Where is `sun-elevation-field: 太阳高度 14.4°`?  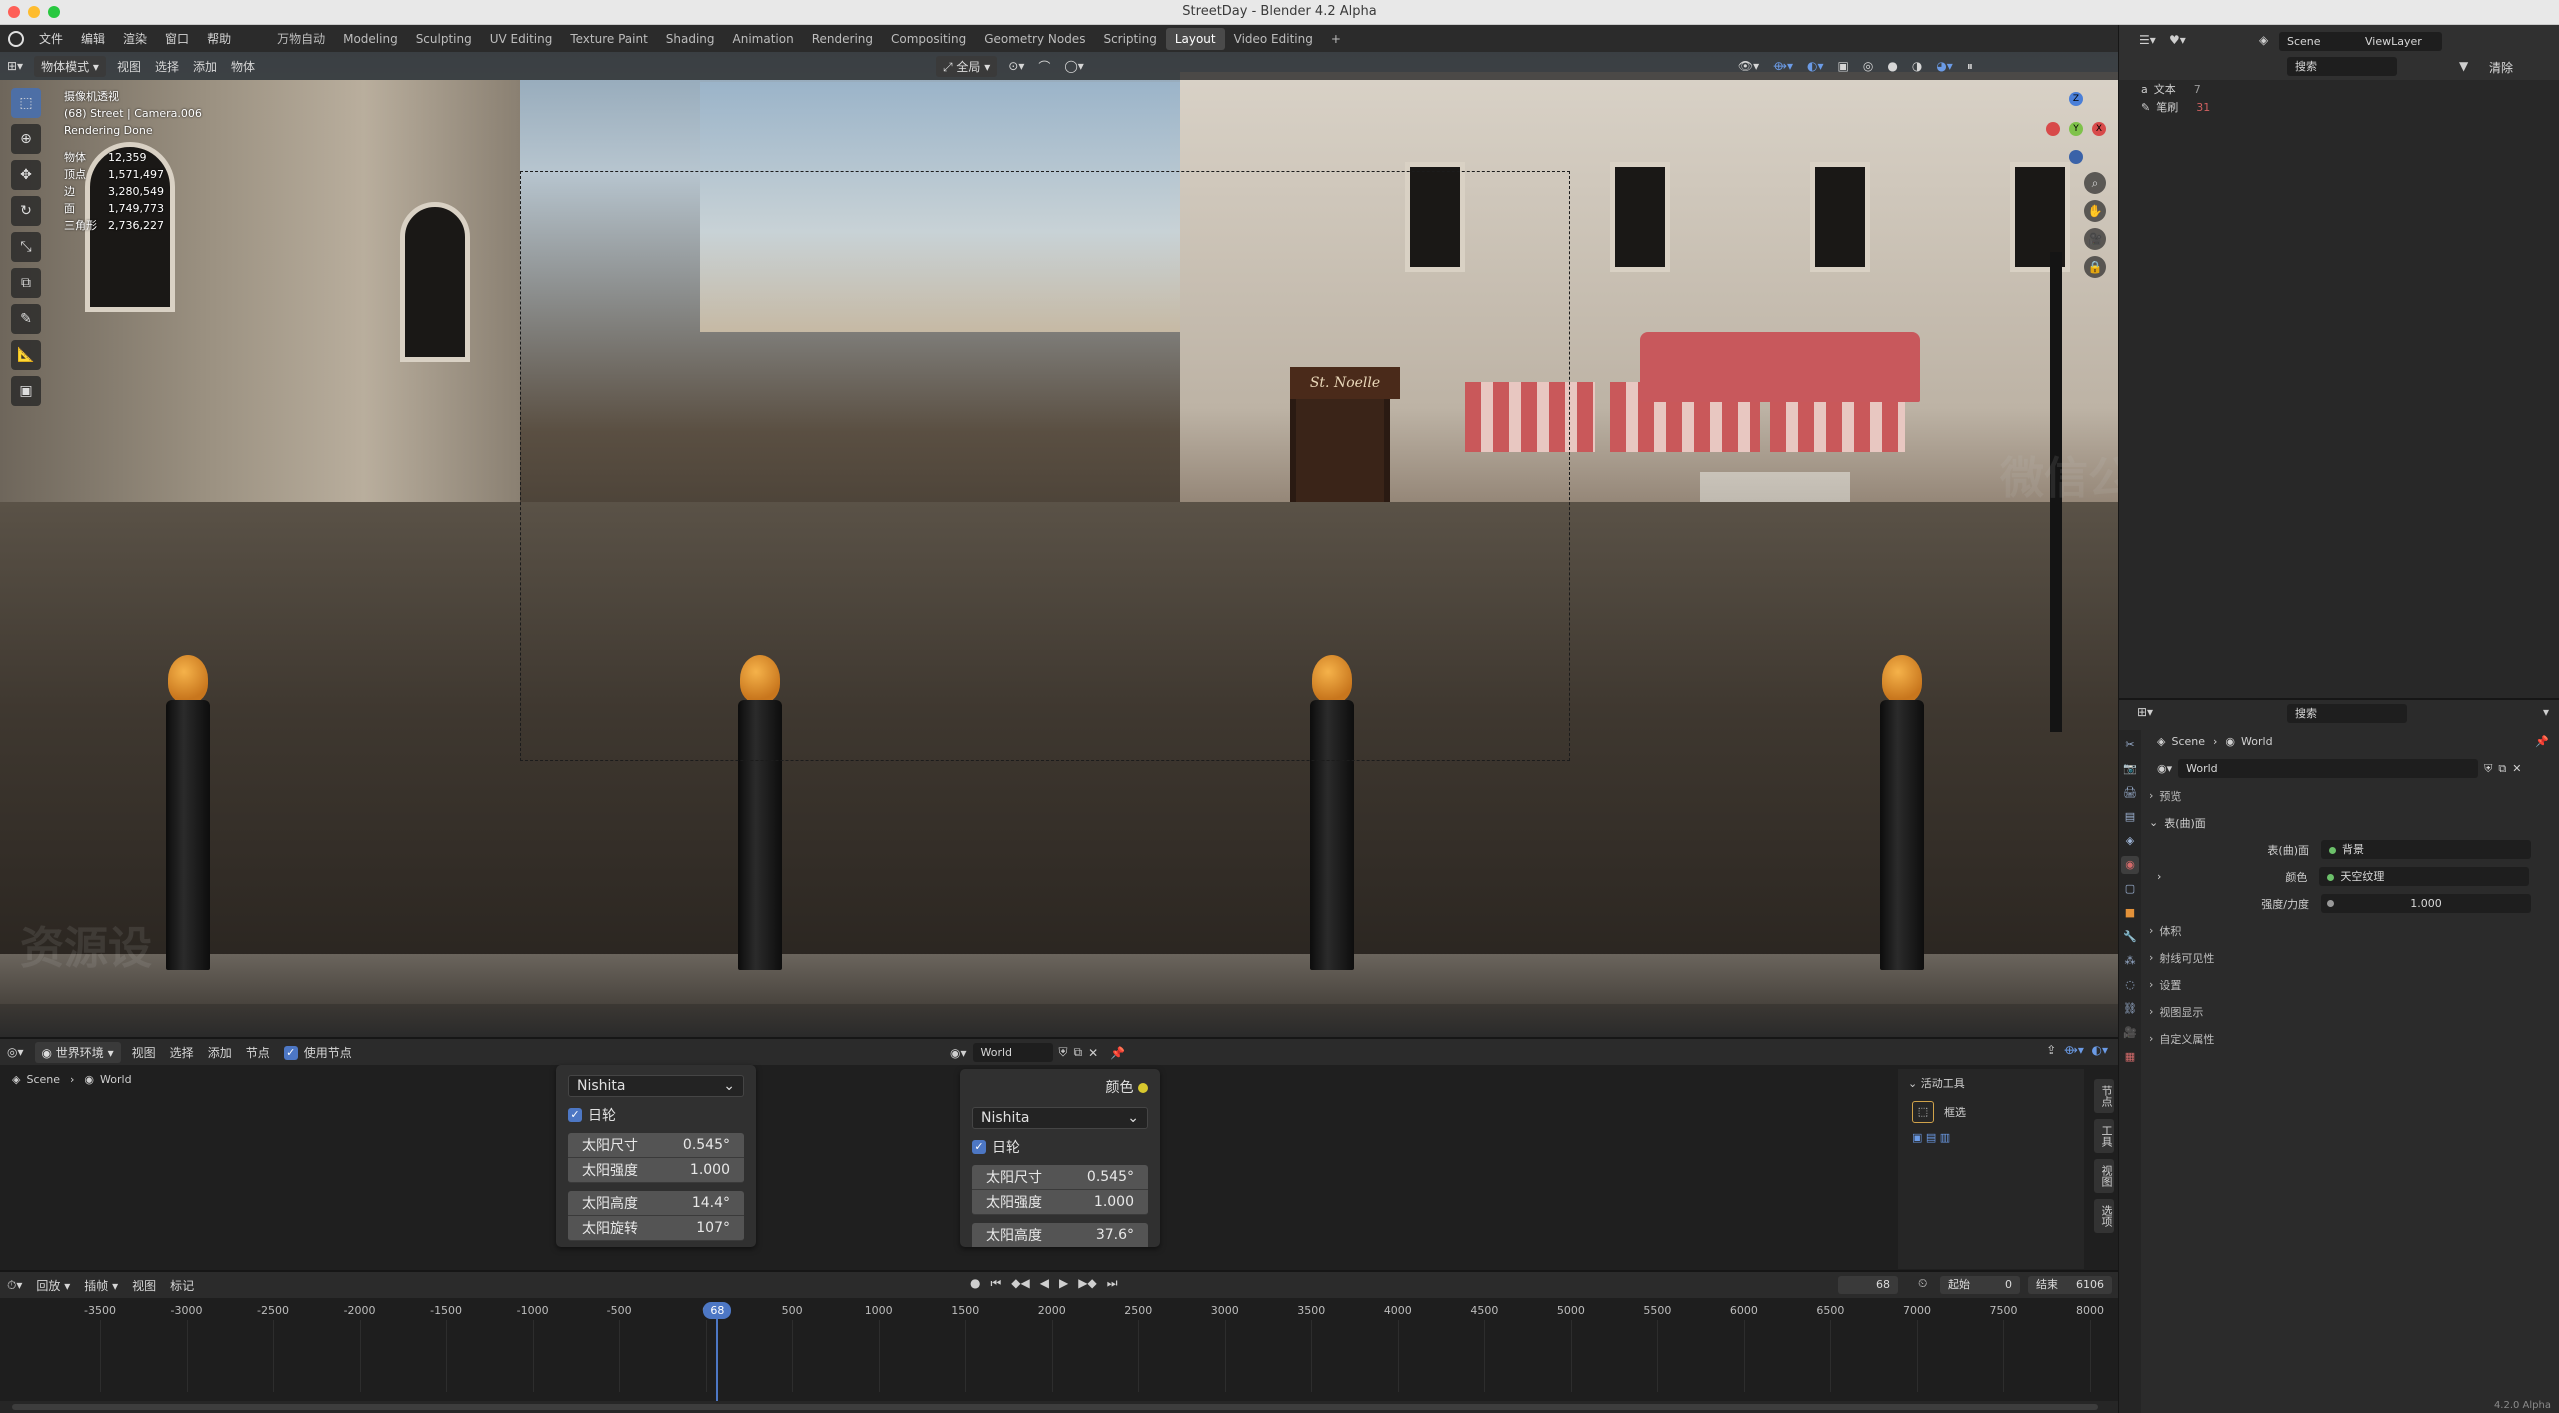
sun-elevation-field: 太阳高度 14.4° is located at coordinates (656, 1203).